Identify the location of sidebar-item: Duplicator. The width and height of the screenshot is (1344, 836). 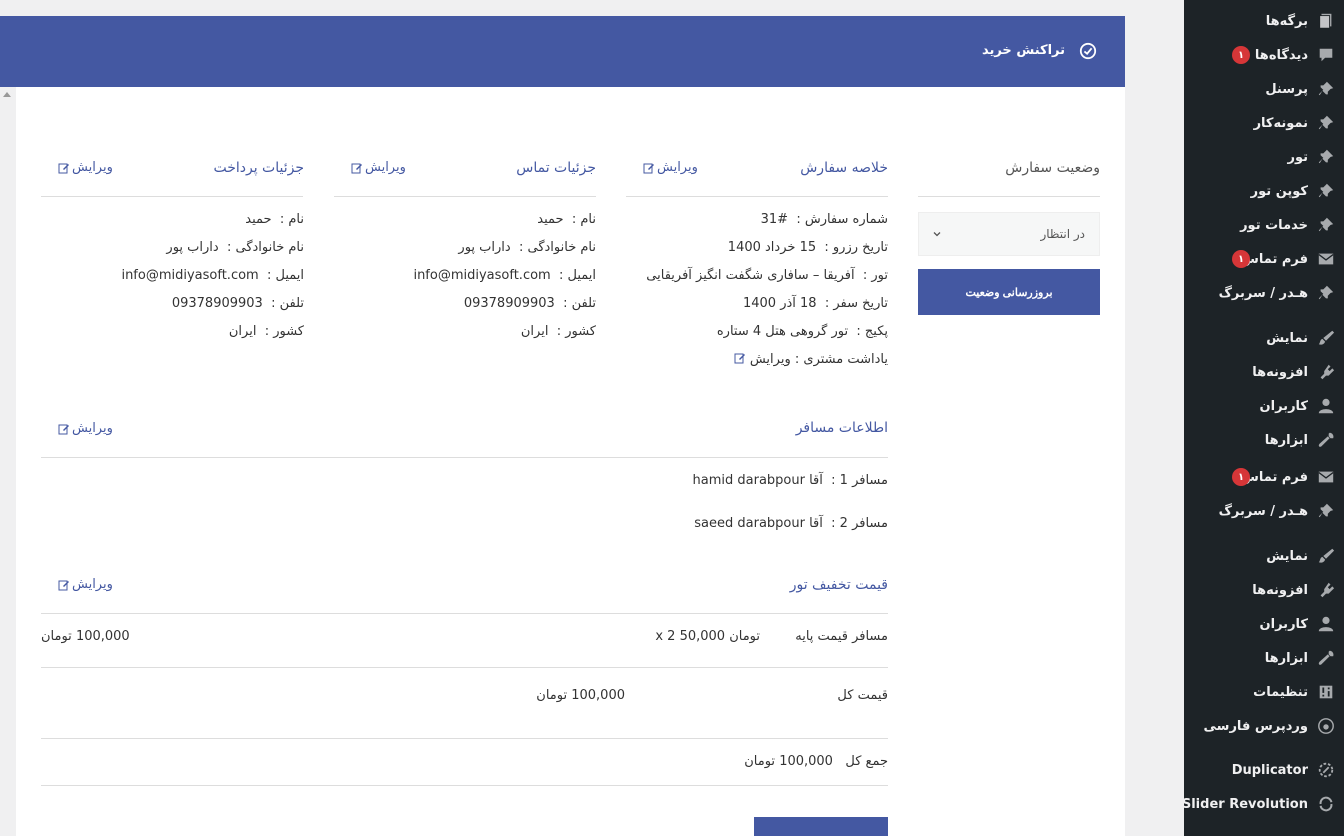
(1264, 770).